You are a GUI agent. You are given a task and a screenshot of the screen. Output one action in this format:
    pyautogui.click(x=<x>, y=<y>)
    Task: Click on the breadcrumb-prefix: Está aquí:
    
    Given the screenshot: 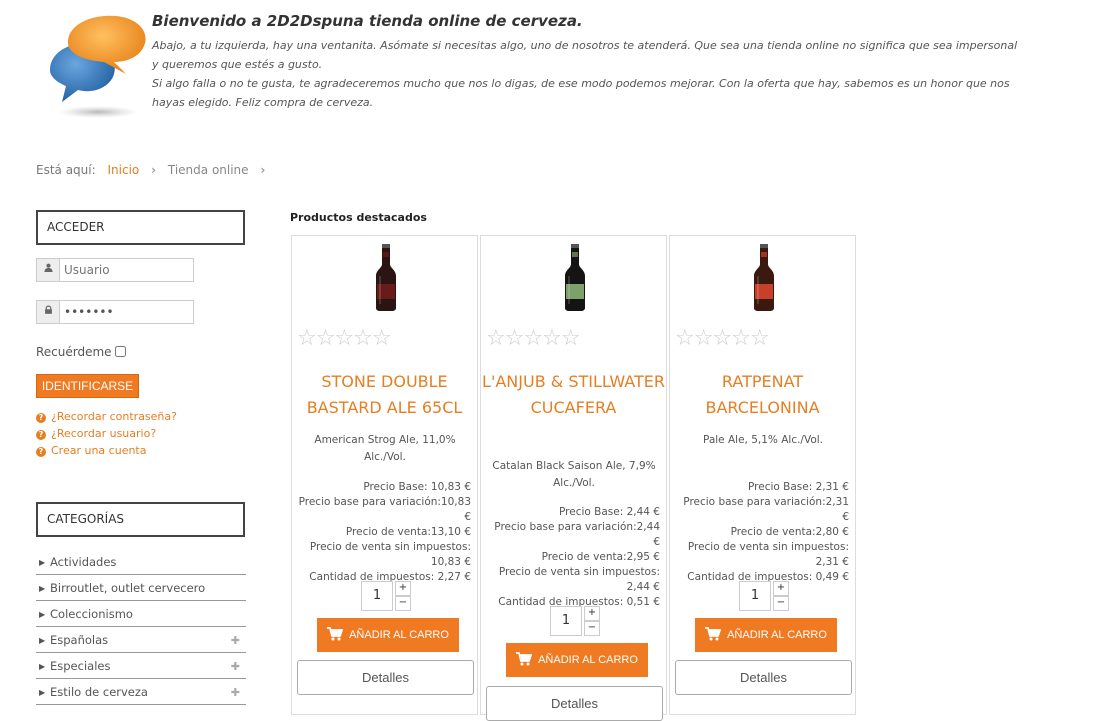 What is the action you would take?
    pyautogui.click(x=66, y=170)
    